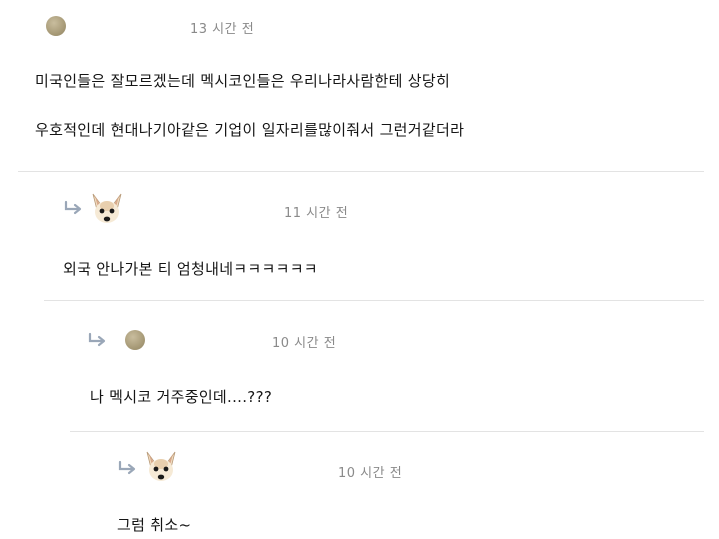 The image size is (719, 539). Describe the element at coordinates (222, 29) in the screenshot. I see `comment-time: 13 시간 전` at that location.